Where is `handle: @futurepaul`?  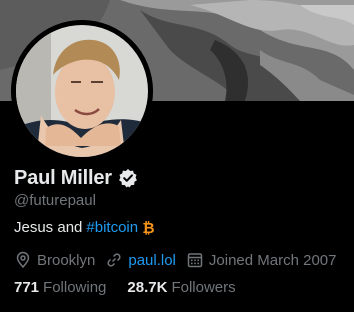
handle: @futurepaul is located at coordinates (55, 200).